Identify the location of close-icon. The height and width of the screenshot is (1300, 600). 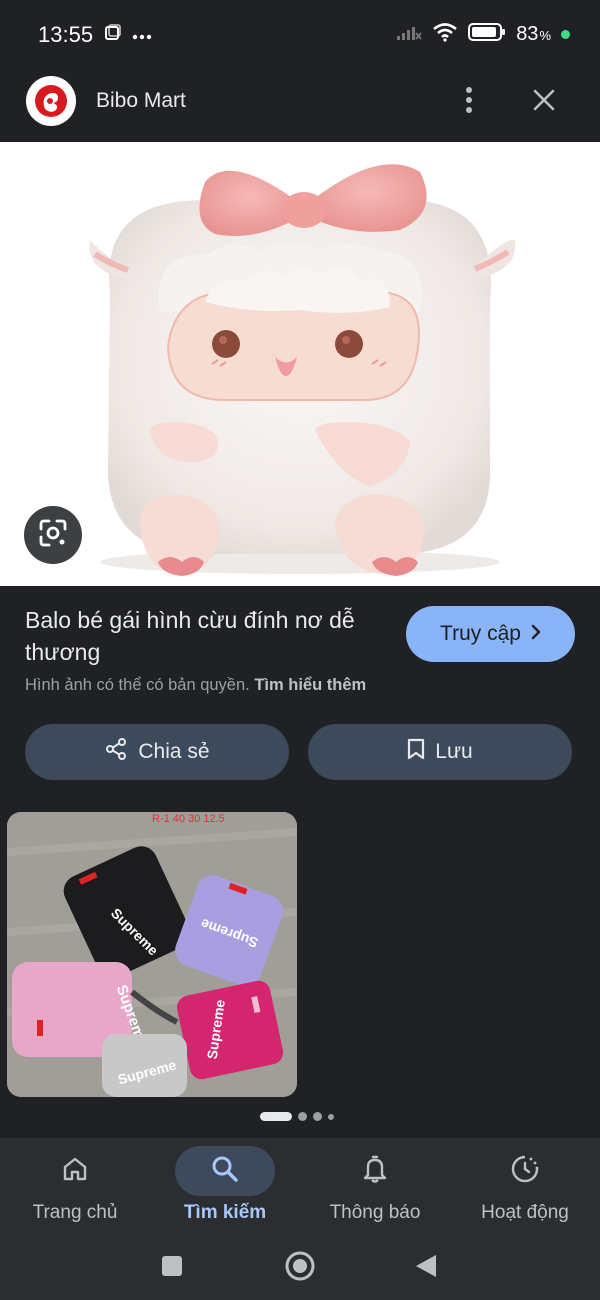
(544, 102).